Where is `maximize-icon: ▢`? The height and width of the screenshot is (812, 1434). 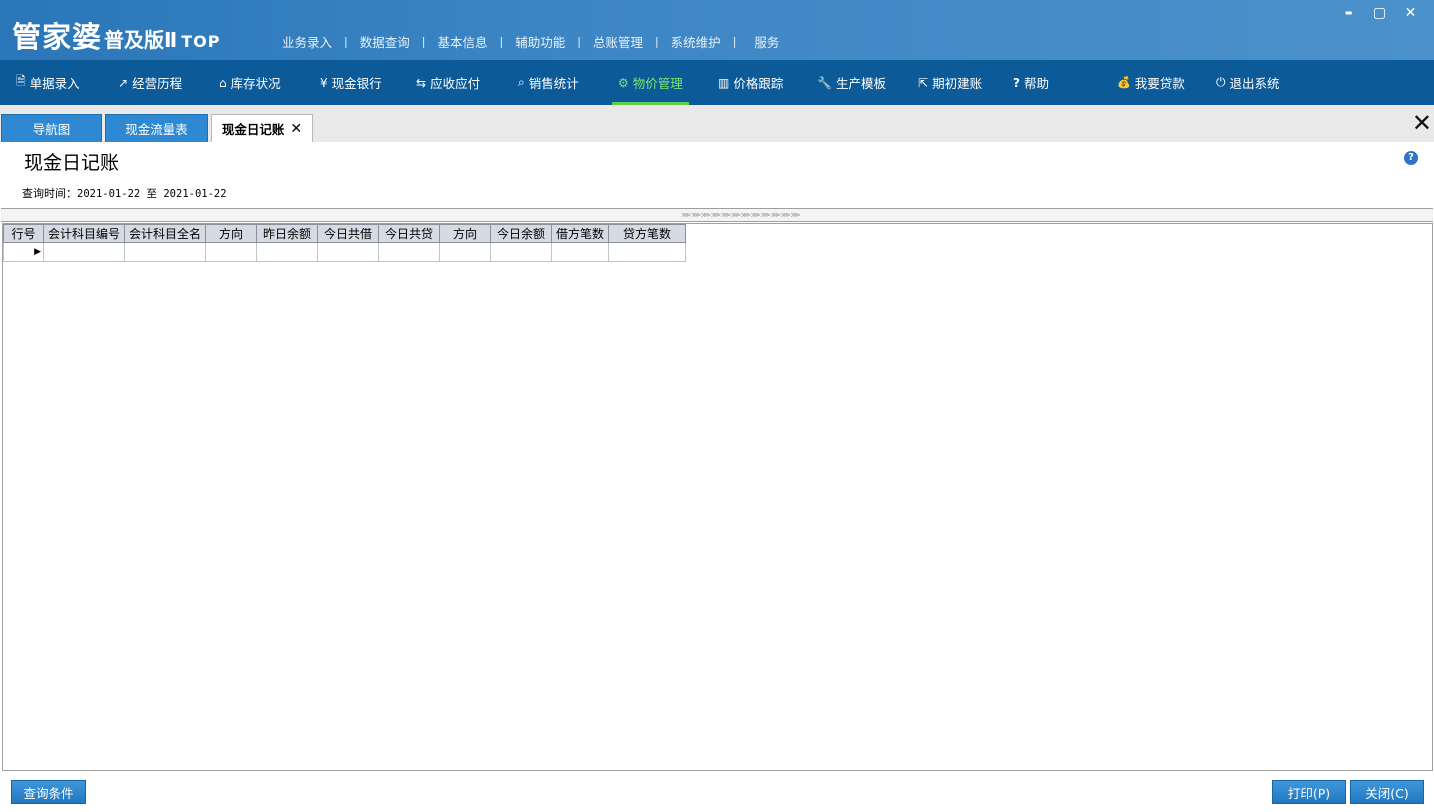 maximize-icon: ▢ is located at coordinates (1379, 13).